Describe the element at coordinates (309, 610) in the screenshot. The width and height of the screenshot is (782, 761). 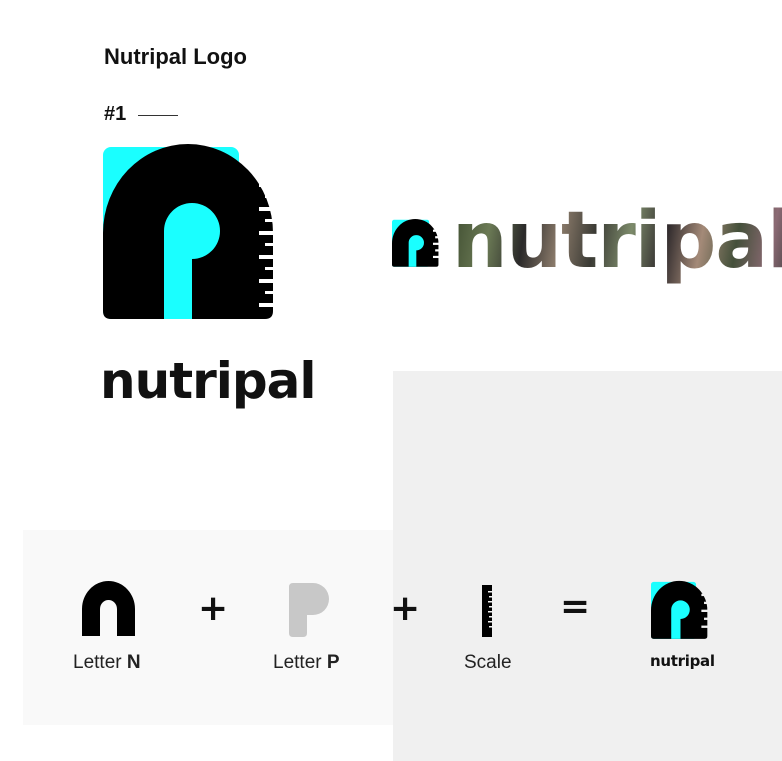
I see `letter-p-icon` at that location.